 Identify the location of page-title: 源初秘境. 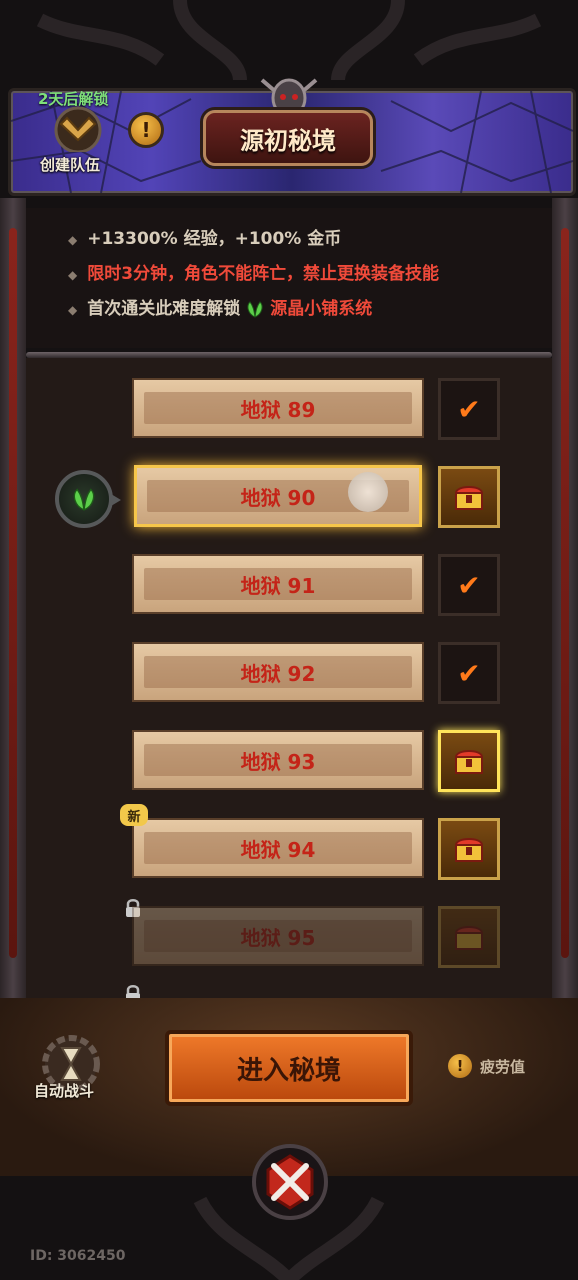
(288, 138).